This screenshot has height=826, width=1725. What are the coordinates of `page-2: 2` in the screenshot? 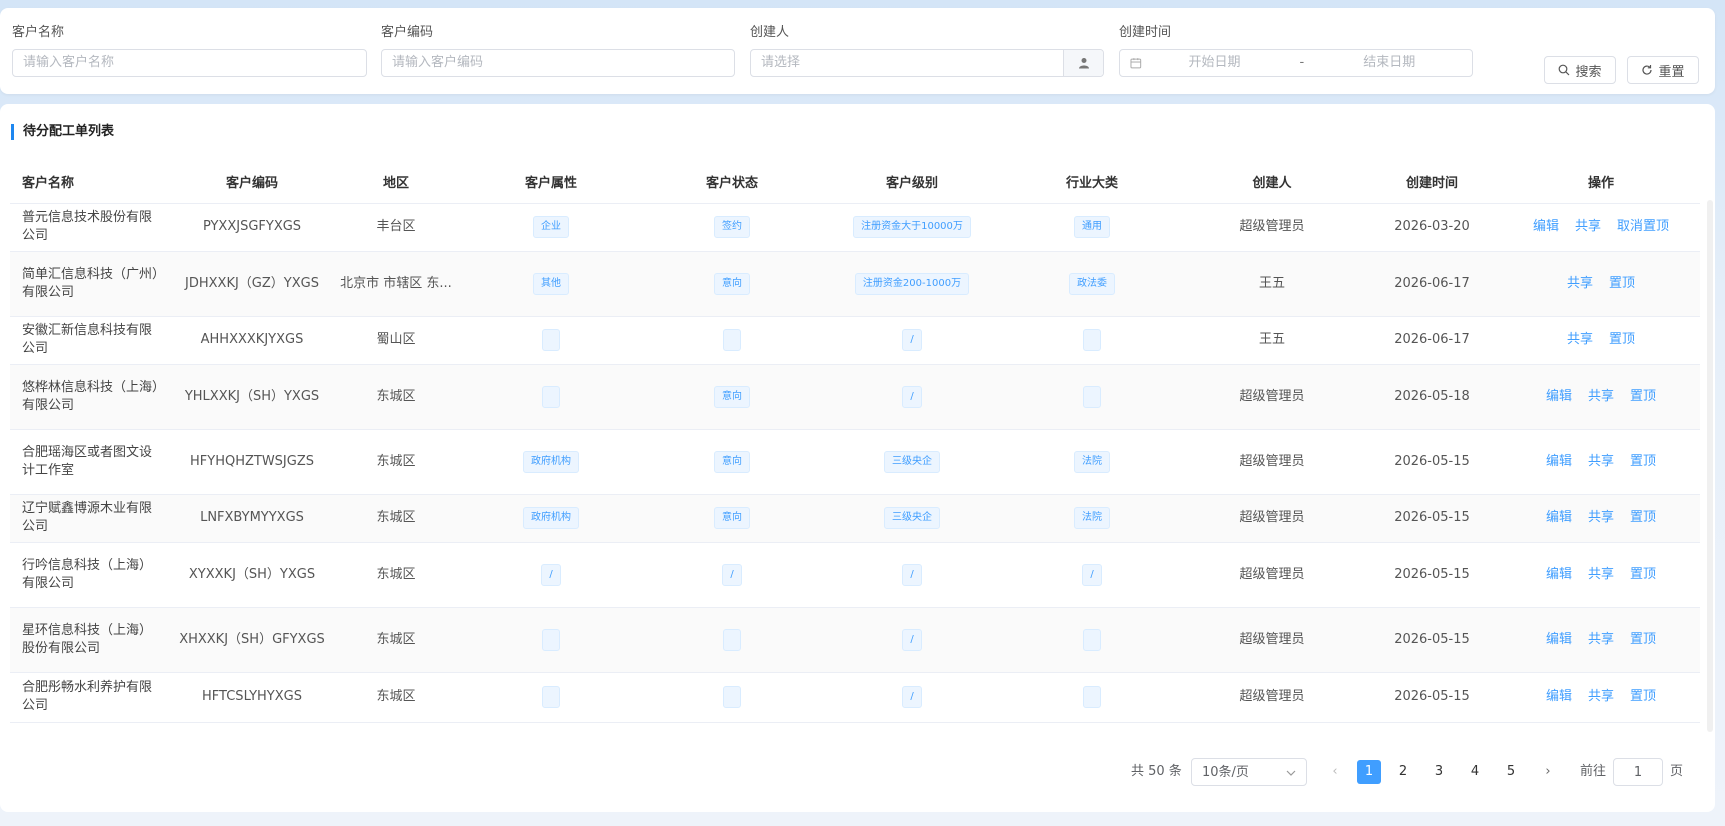 It's located at (1403, 772).